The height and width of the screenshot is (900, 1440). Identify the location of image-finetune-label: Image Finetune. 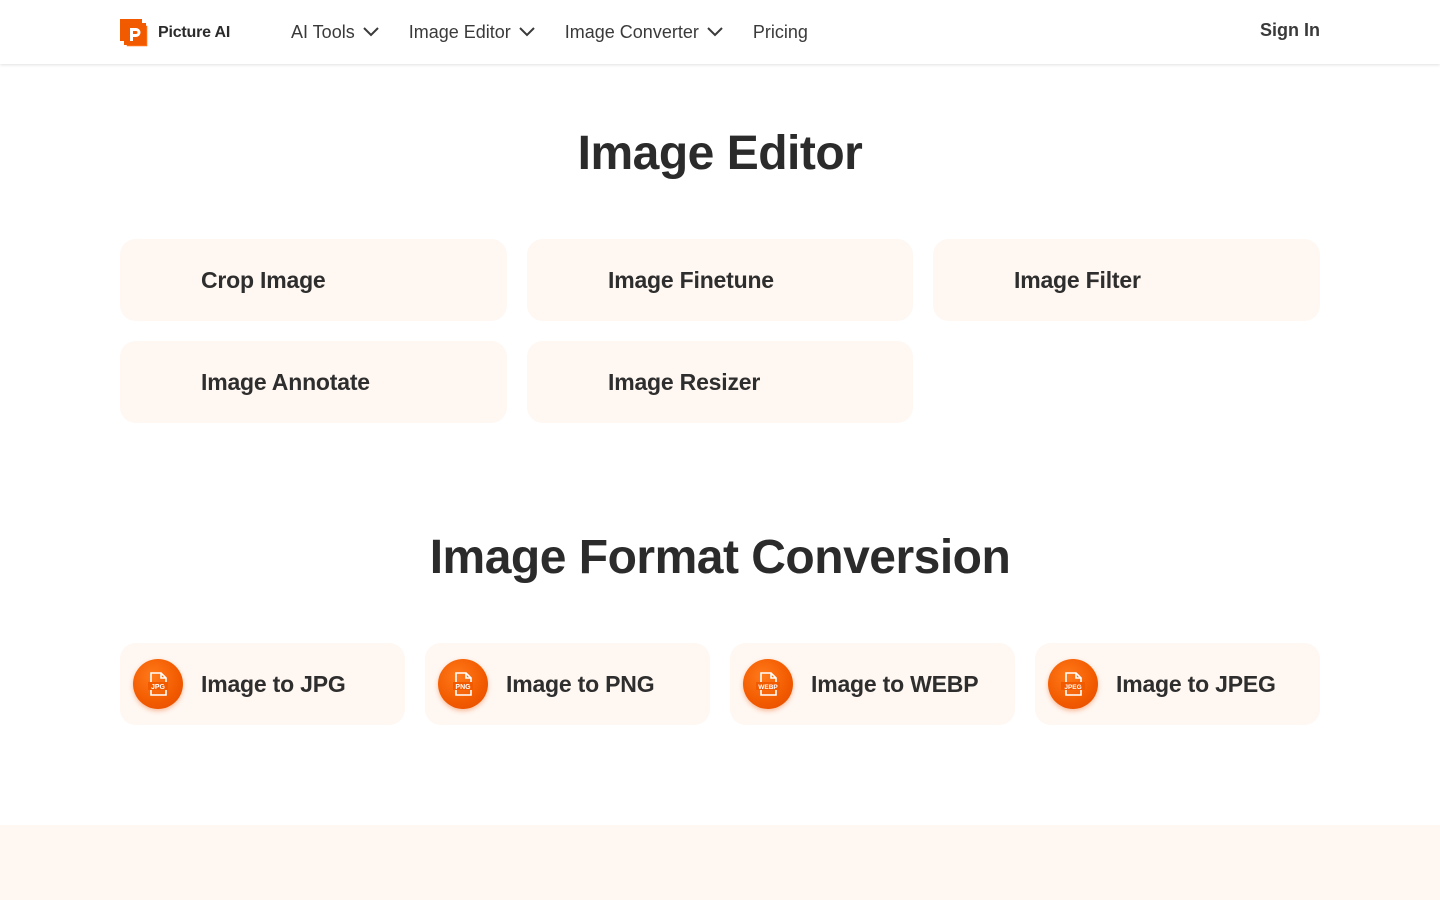
(691, 279).